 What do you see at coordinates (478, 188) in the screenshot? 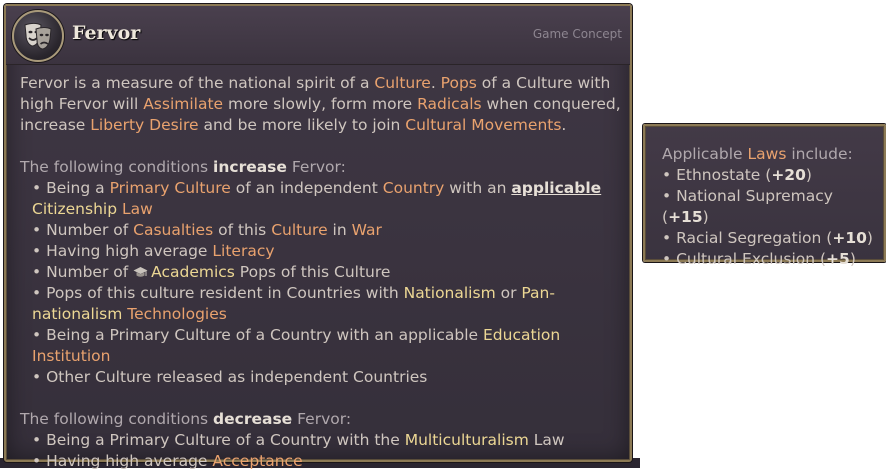
I see `item-text: with an` at bounding box center [478, 188].